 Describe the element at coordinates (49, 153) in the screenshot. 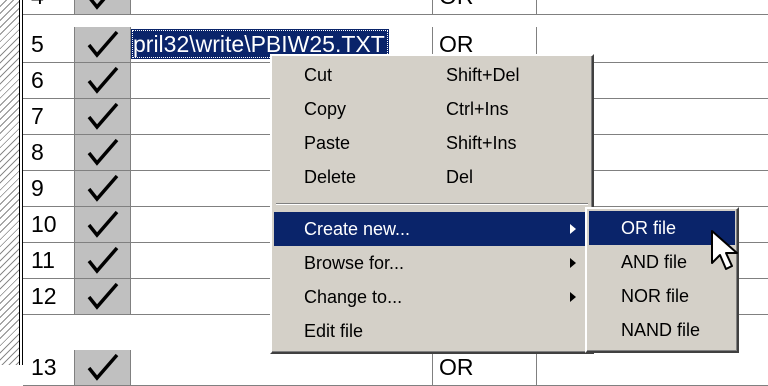

I see `row-number: 8` at that location.